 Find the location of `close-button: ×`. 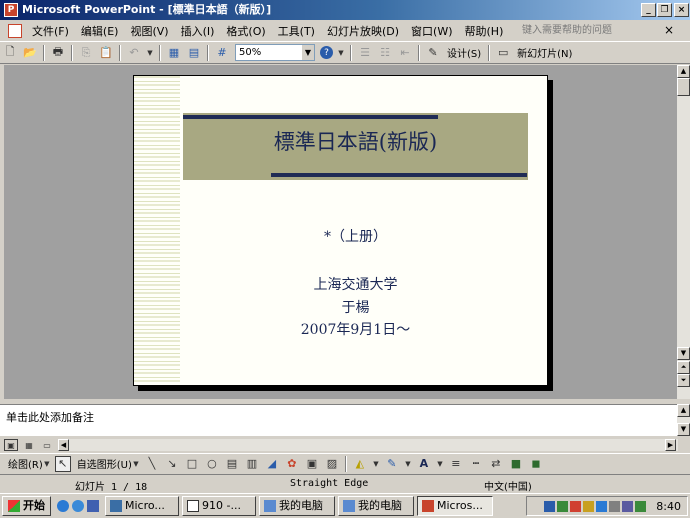

close-button: × is located at coordinates (681, 10).